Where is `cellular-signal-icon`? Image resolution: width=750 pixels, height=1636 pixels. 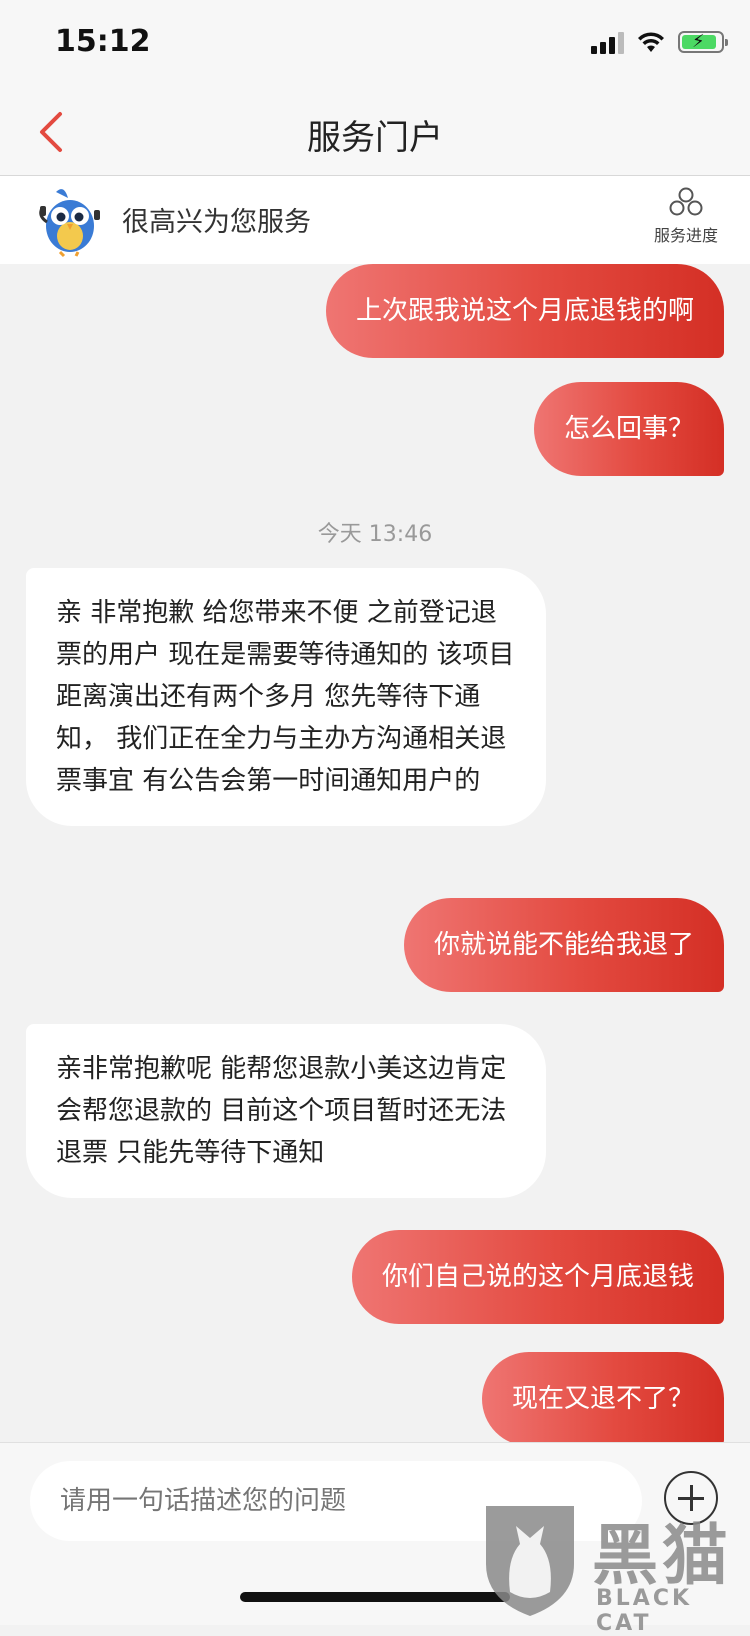
cellular-signal-icon is located at coordinates (607, 42).